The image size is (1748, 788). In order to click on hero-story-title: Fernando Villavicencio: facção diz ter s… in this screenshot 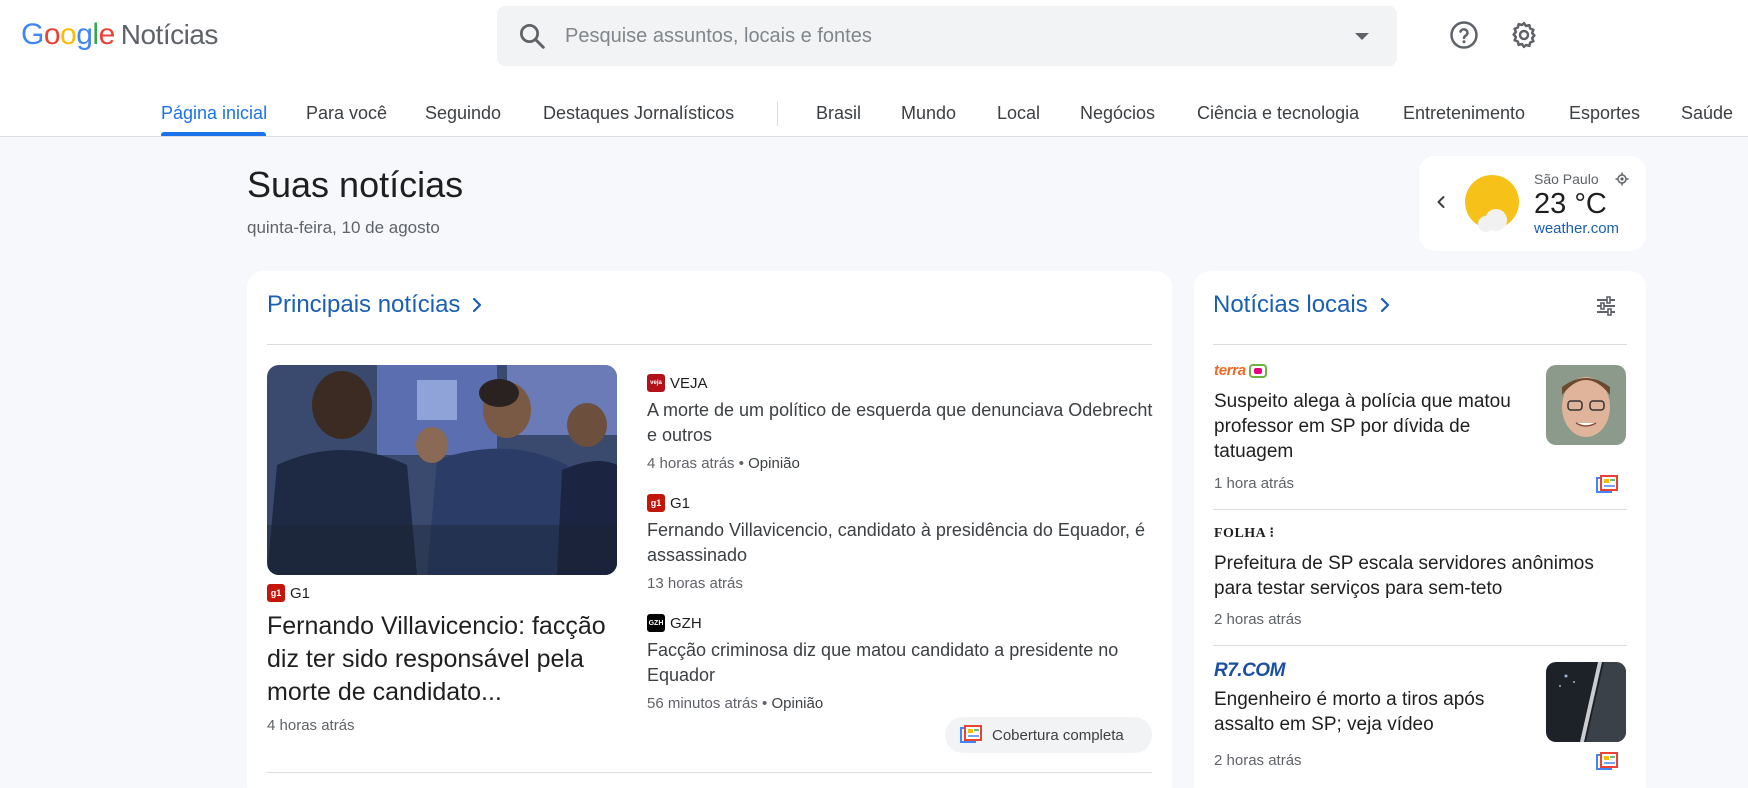, I will do `click(439, 659)`.